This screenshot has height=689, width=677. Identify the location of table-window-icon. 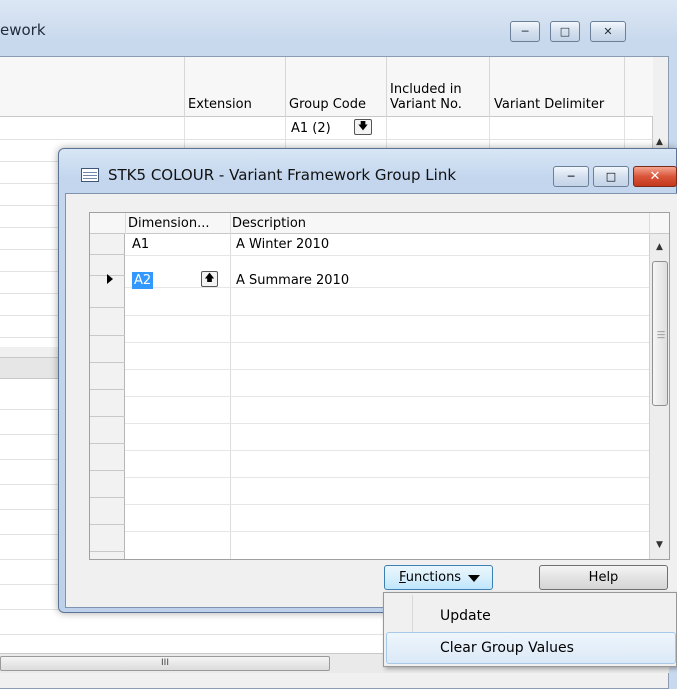
(90, 175).